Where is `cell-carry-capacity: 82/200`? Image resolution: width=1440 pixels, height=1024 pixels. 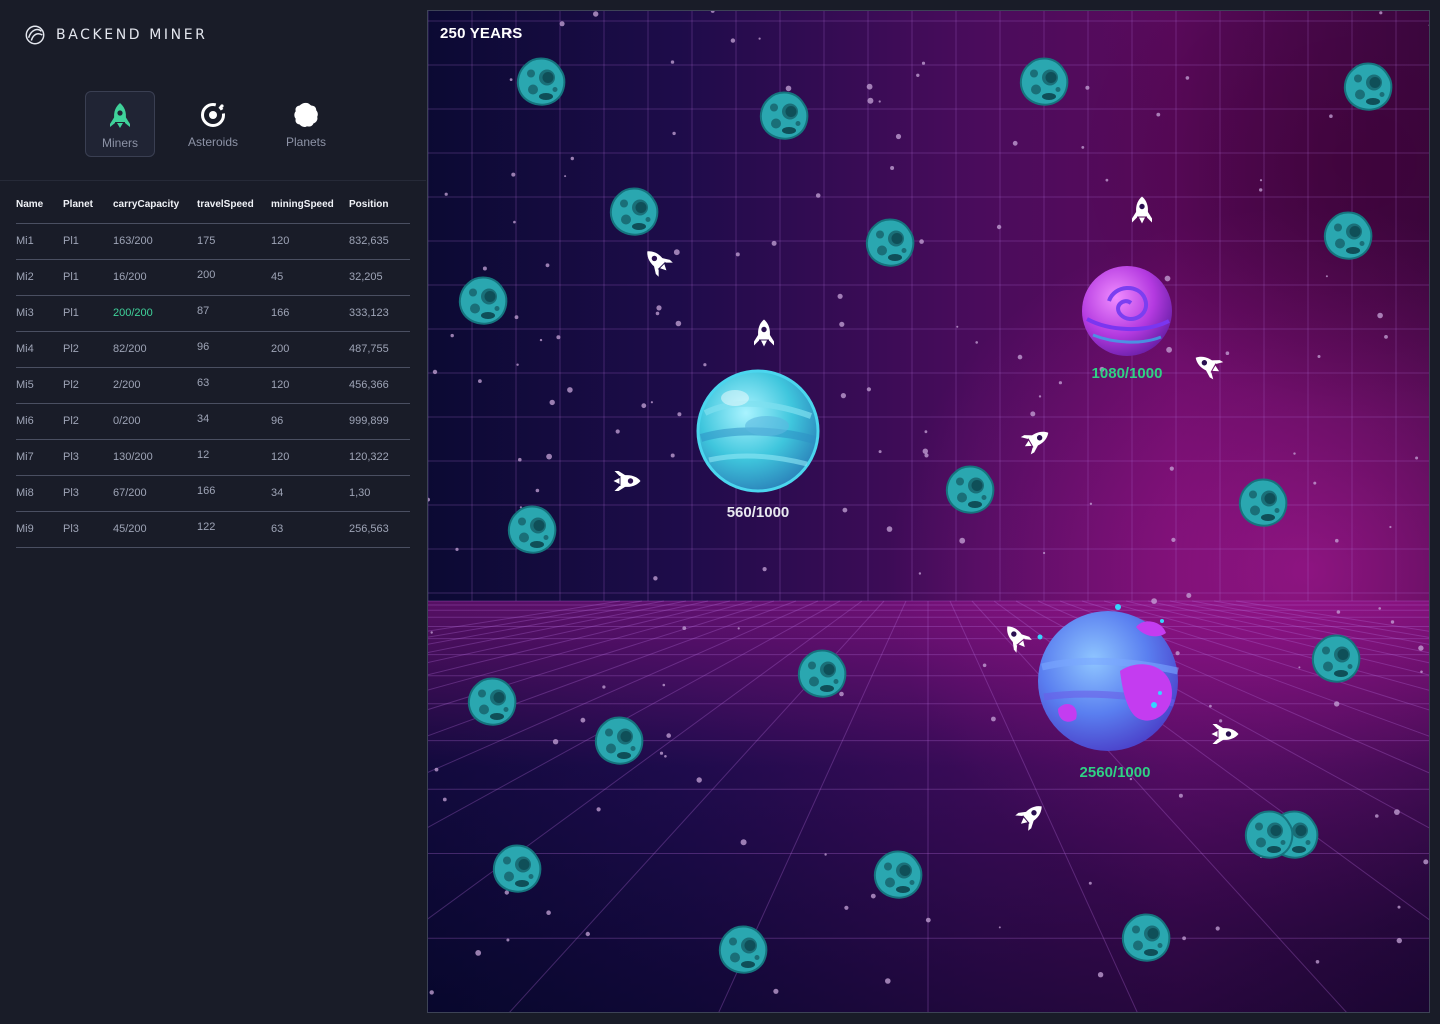 cell-carry-capacity: 82/200 is located at coordinates (155, 349).